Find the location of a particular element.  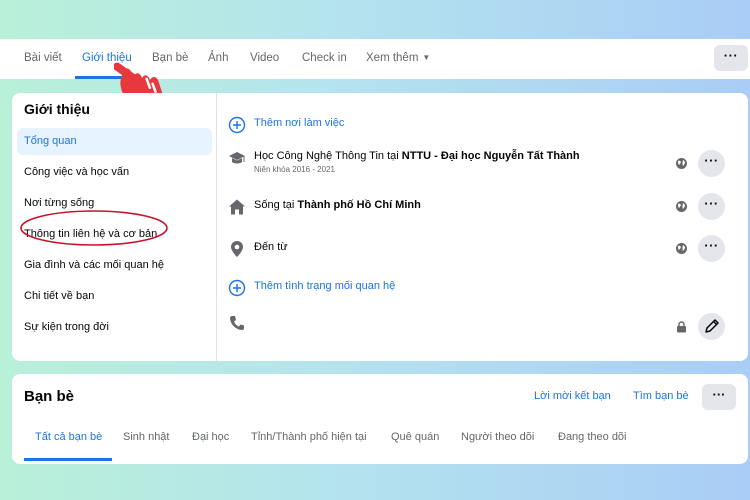

friends-tab-current-city: Tỉnh/Thành phố hiện tại is located at coordinates (309, 437).